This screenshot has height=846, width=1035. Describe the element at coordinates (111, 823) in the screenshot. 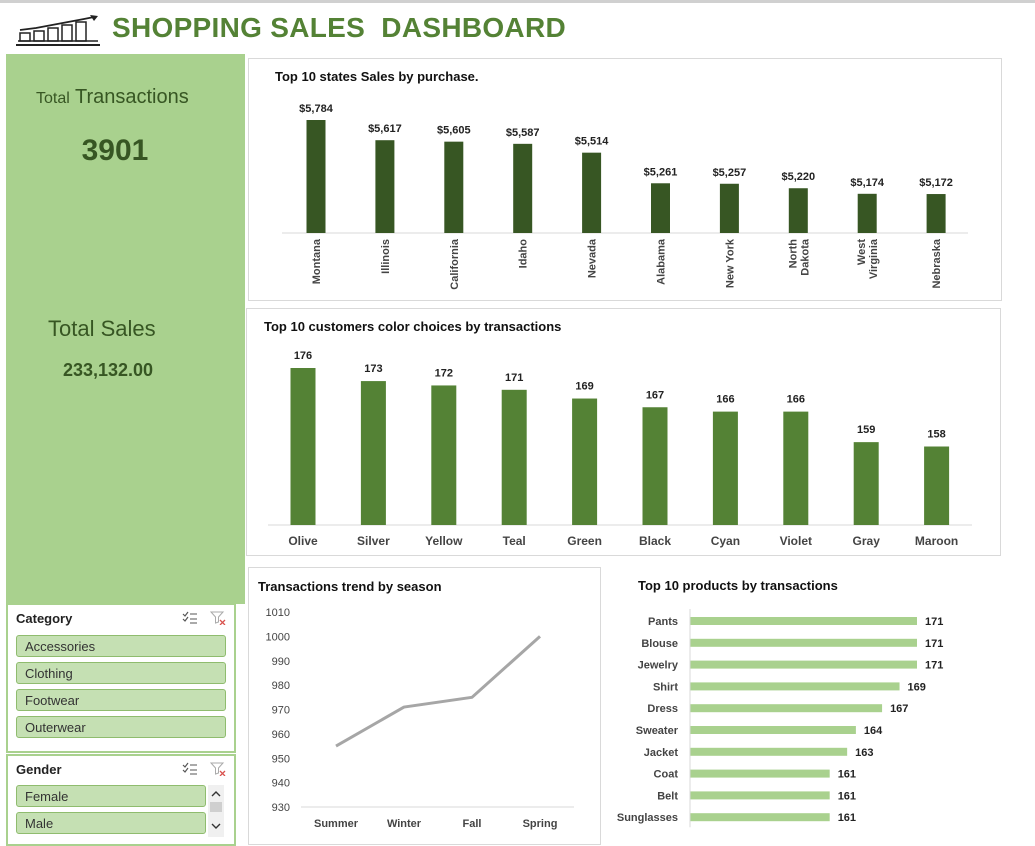

I see `slicer-item-male: Male` at that location.